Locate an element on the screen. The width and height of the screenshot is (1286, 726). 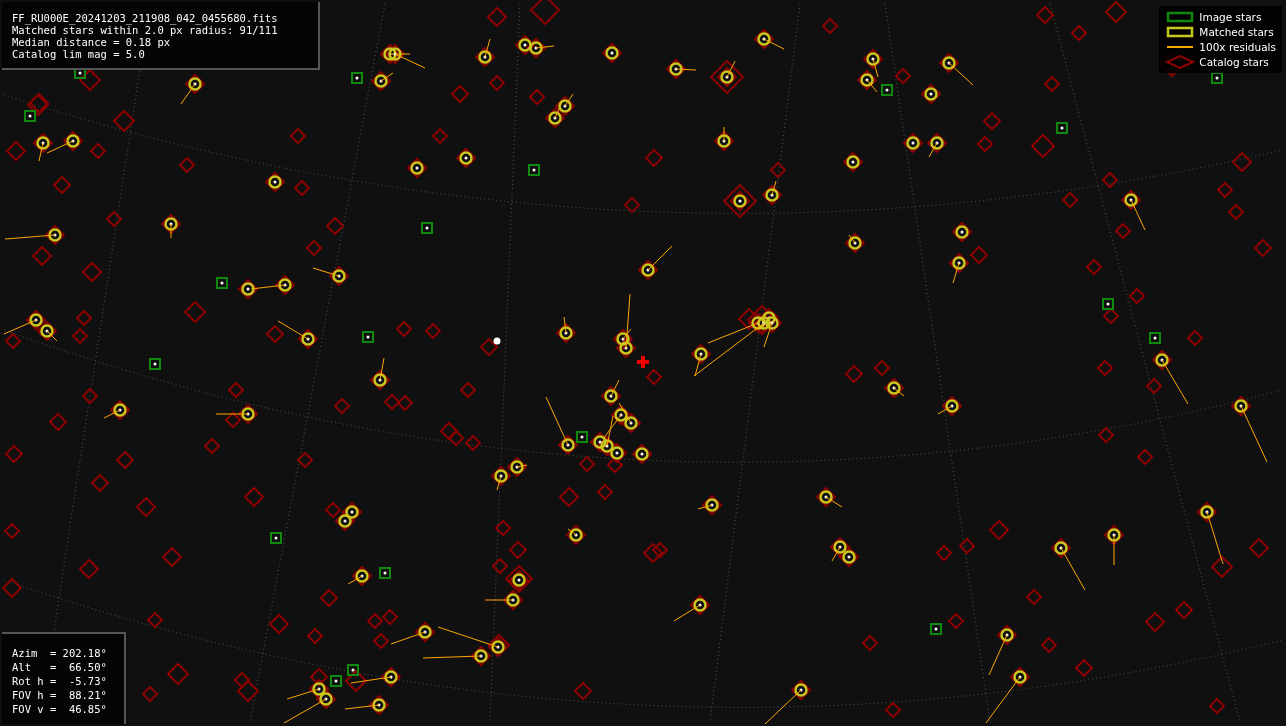
info-text: FF_RU000E_20241203_211908_042_0455680.fits is located at coordinates (145, 18).